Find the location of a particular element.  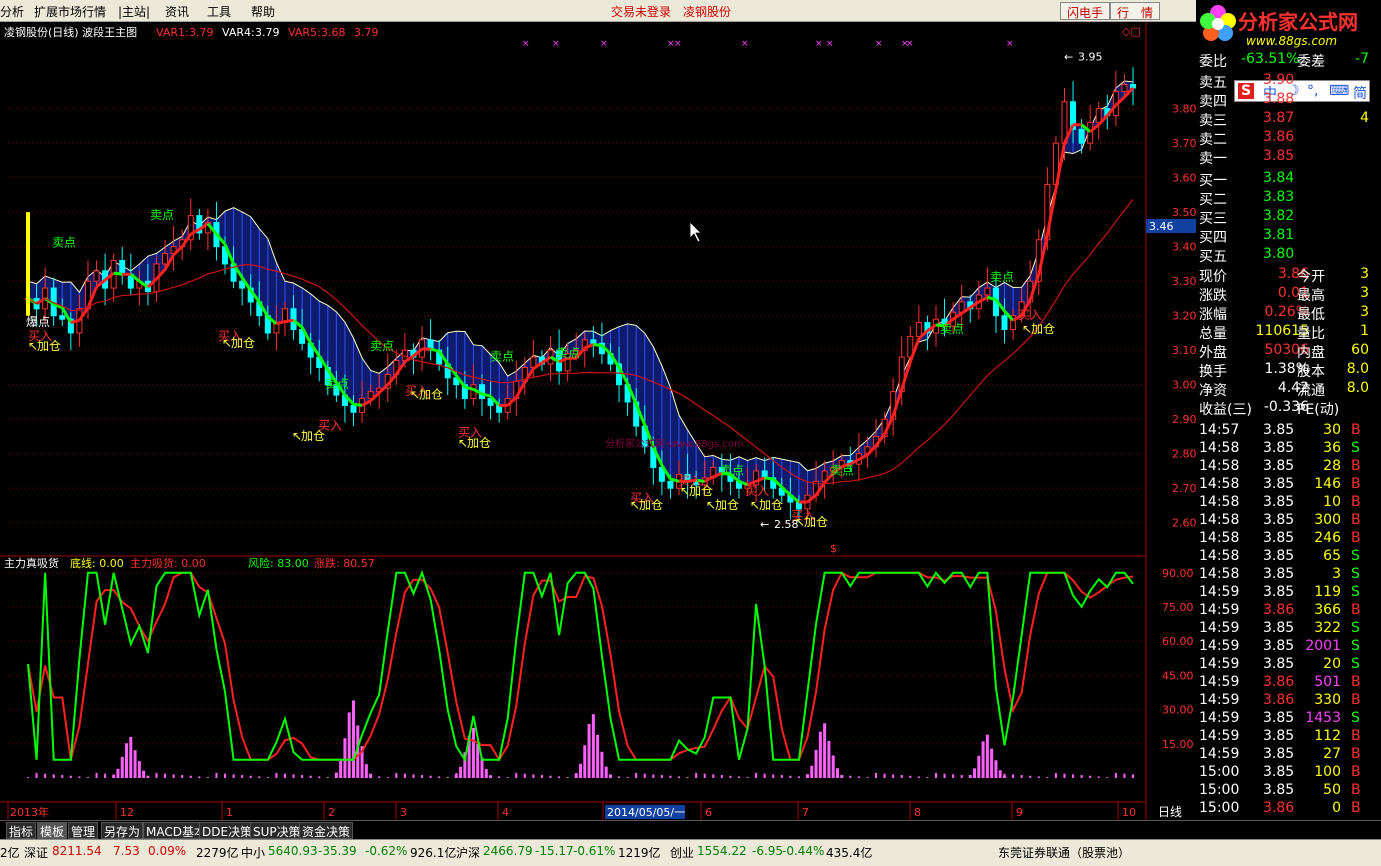

menu-item-3: 资讯 is located at coordinates (177, 11).